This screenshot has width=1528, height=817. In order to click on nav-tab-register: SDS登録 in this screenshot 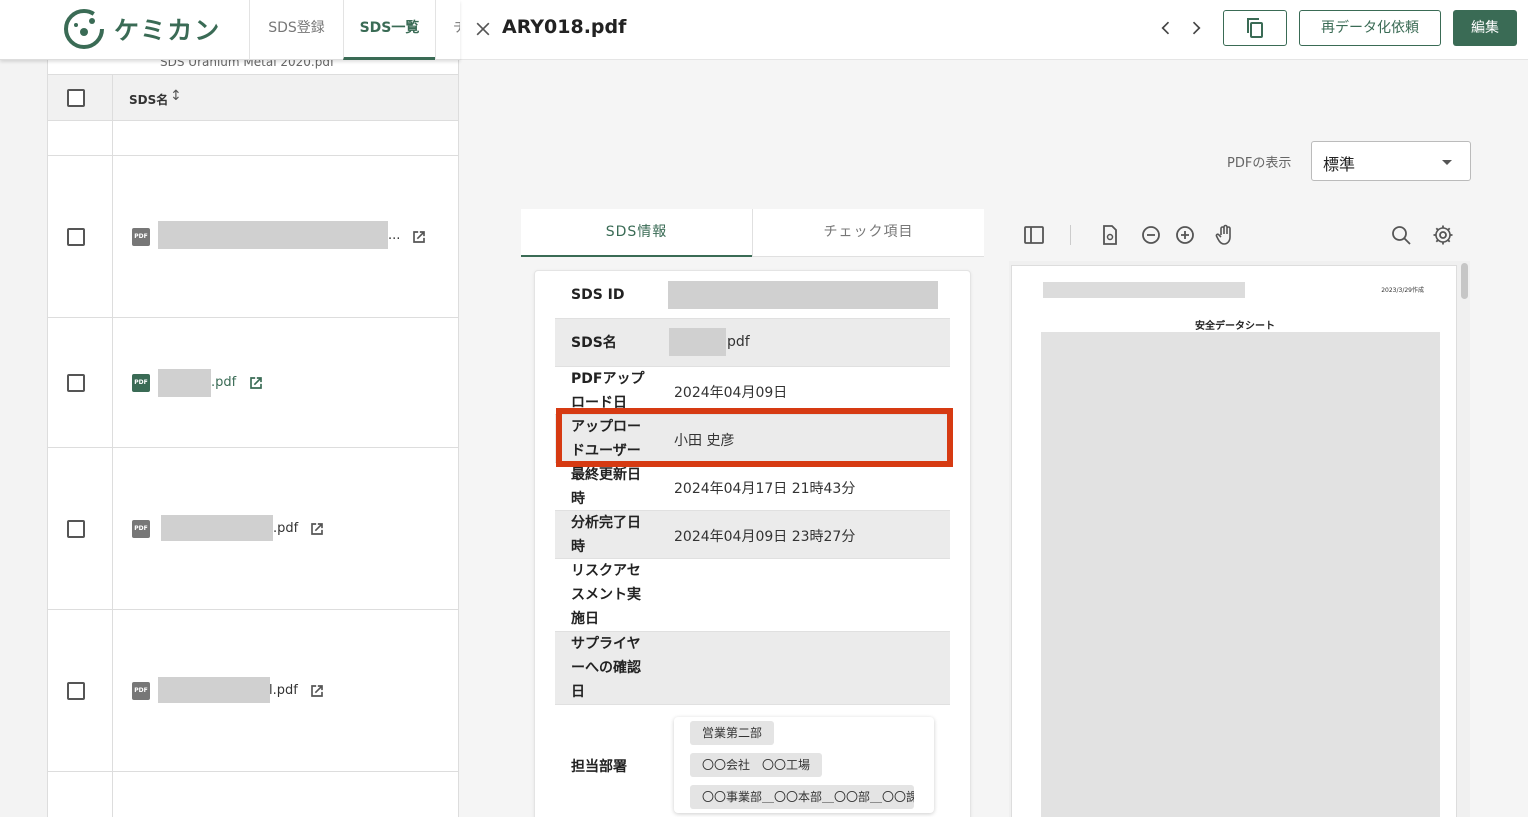, I will do `click(296, 30)`.